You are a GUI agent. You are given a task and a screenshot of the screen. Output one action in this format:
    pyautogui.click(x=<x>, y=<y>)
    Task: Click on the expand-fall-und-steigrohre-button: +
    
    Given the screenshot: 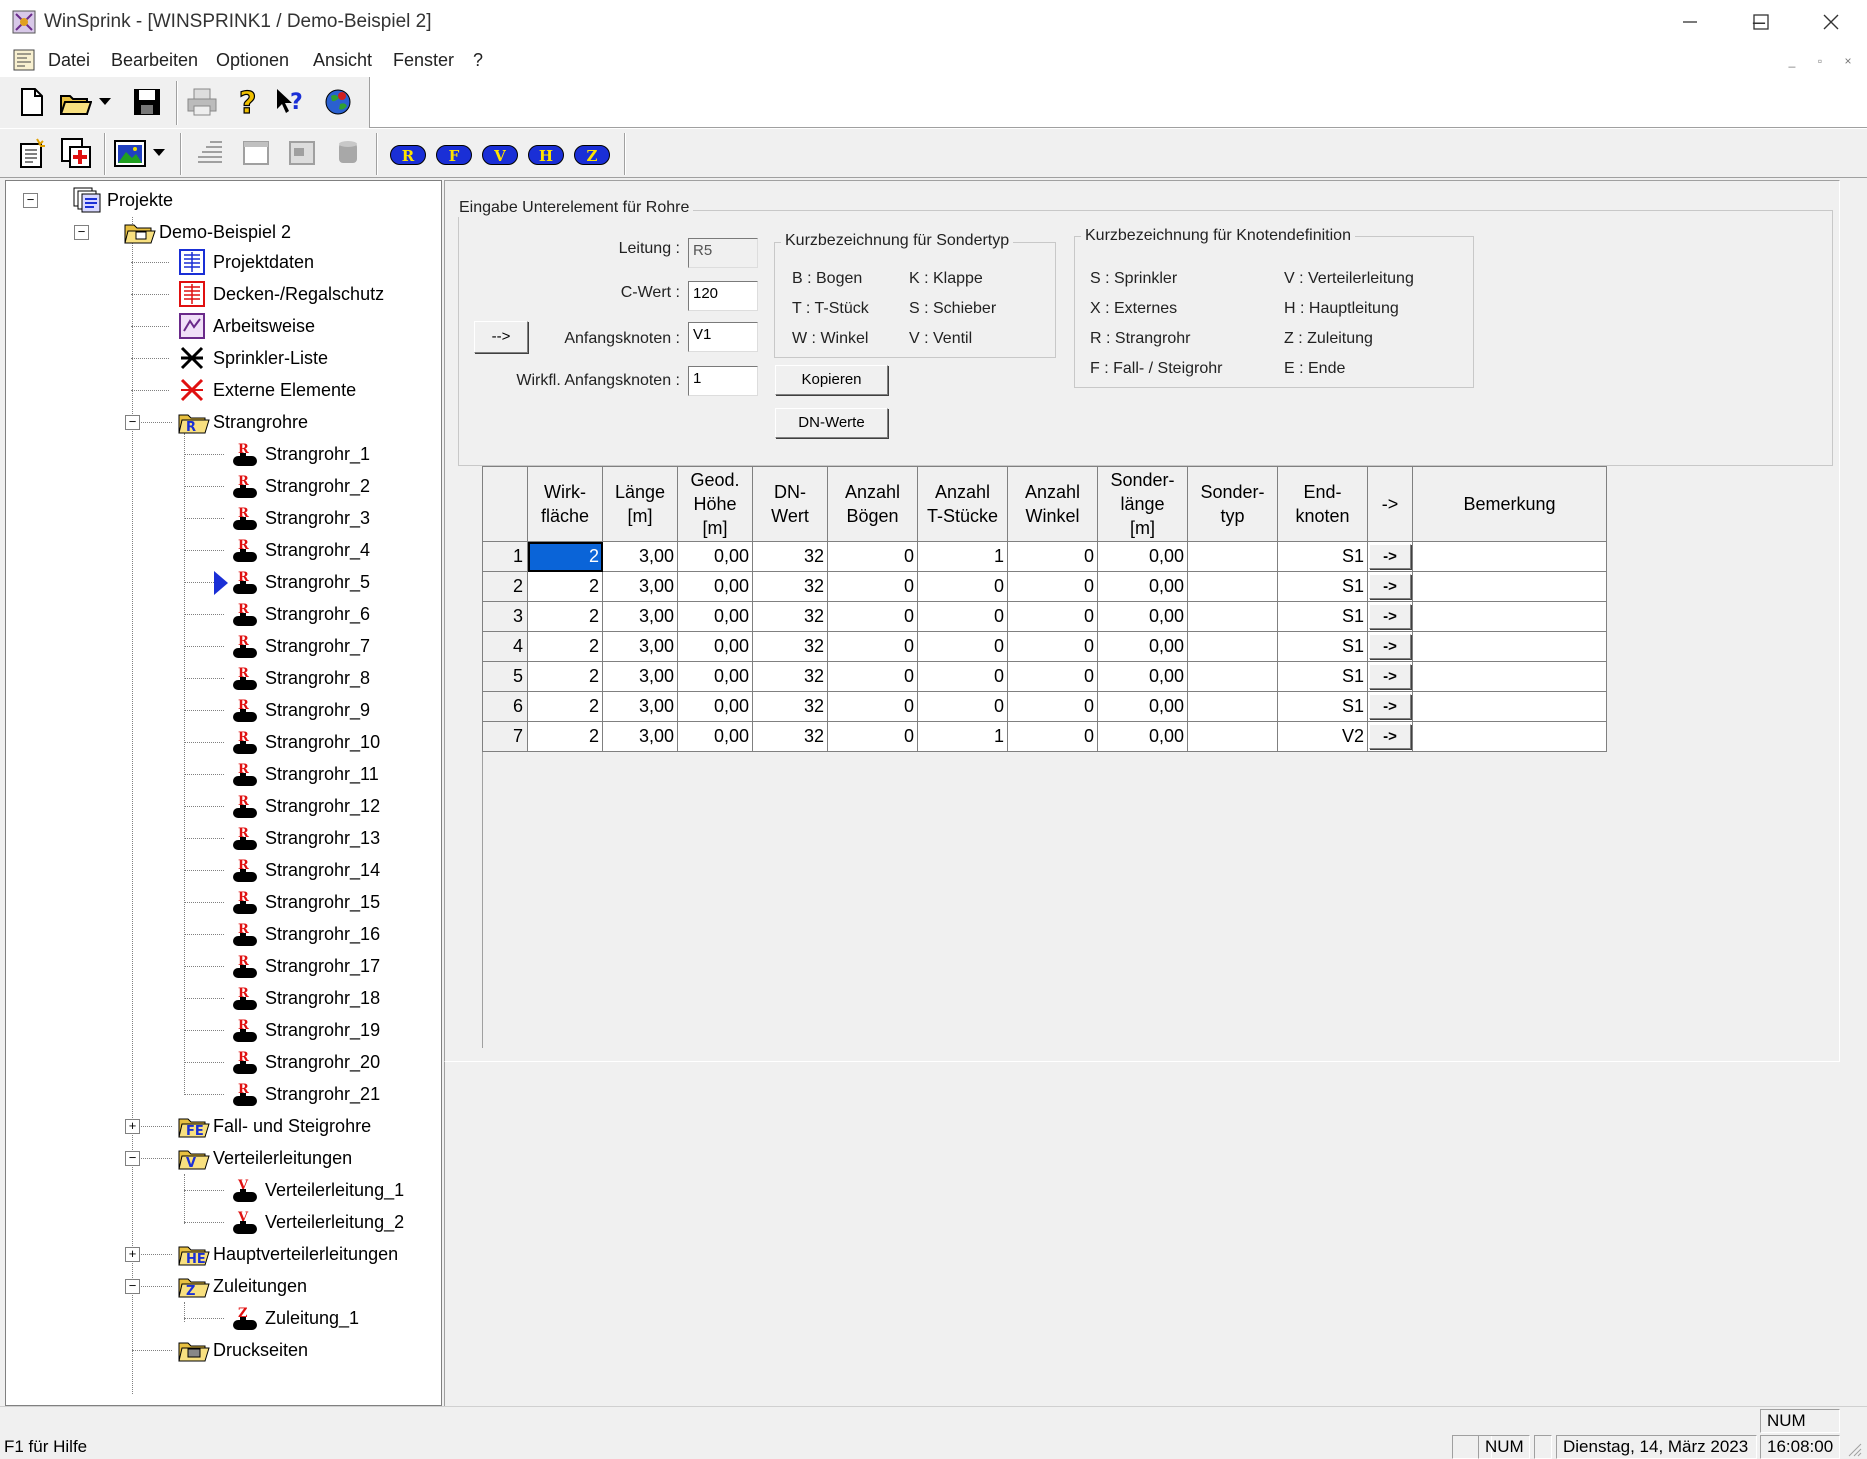 What is the action you would take?
    pyautogui.click(x=132, y=1126)
    